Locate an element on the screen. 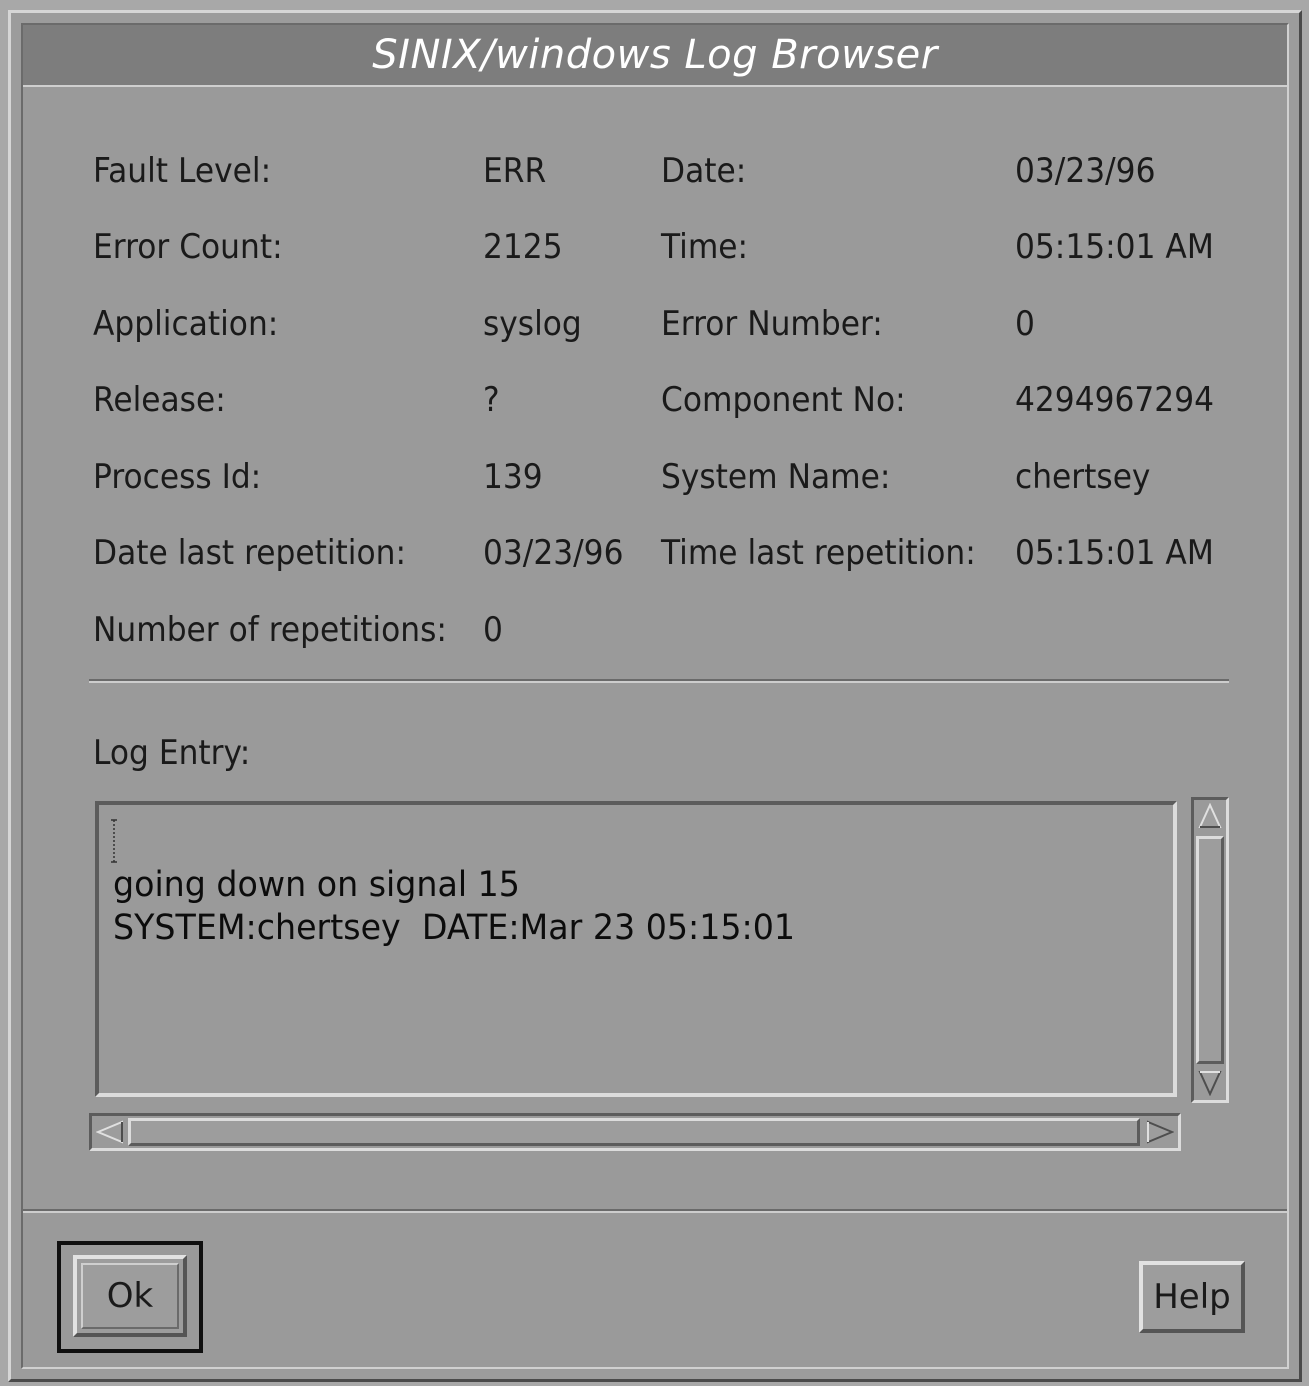  scroll-down-arrow-icon is located at coordinates (1210, 1083).